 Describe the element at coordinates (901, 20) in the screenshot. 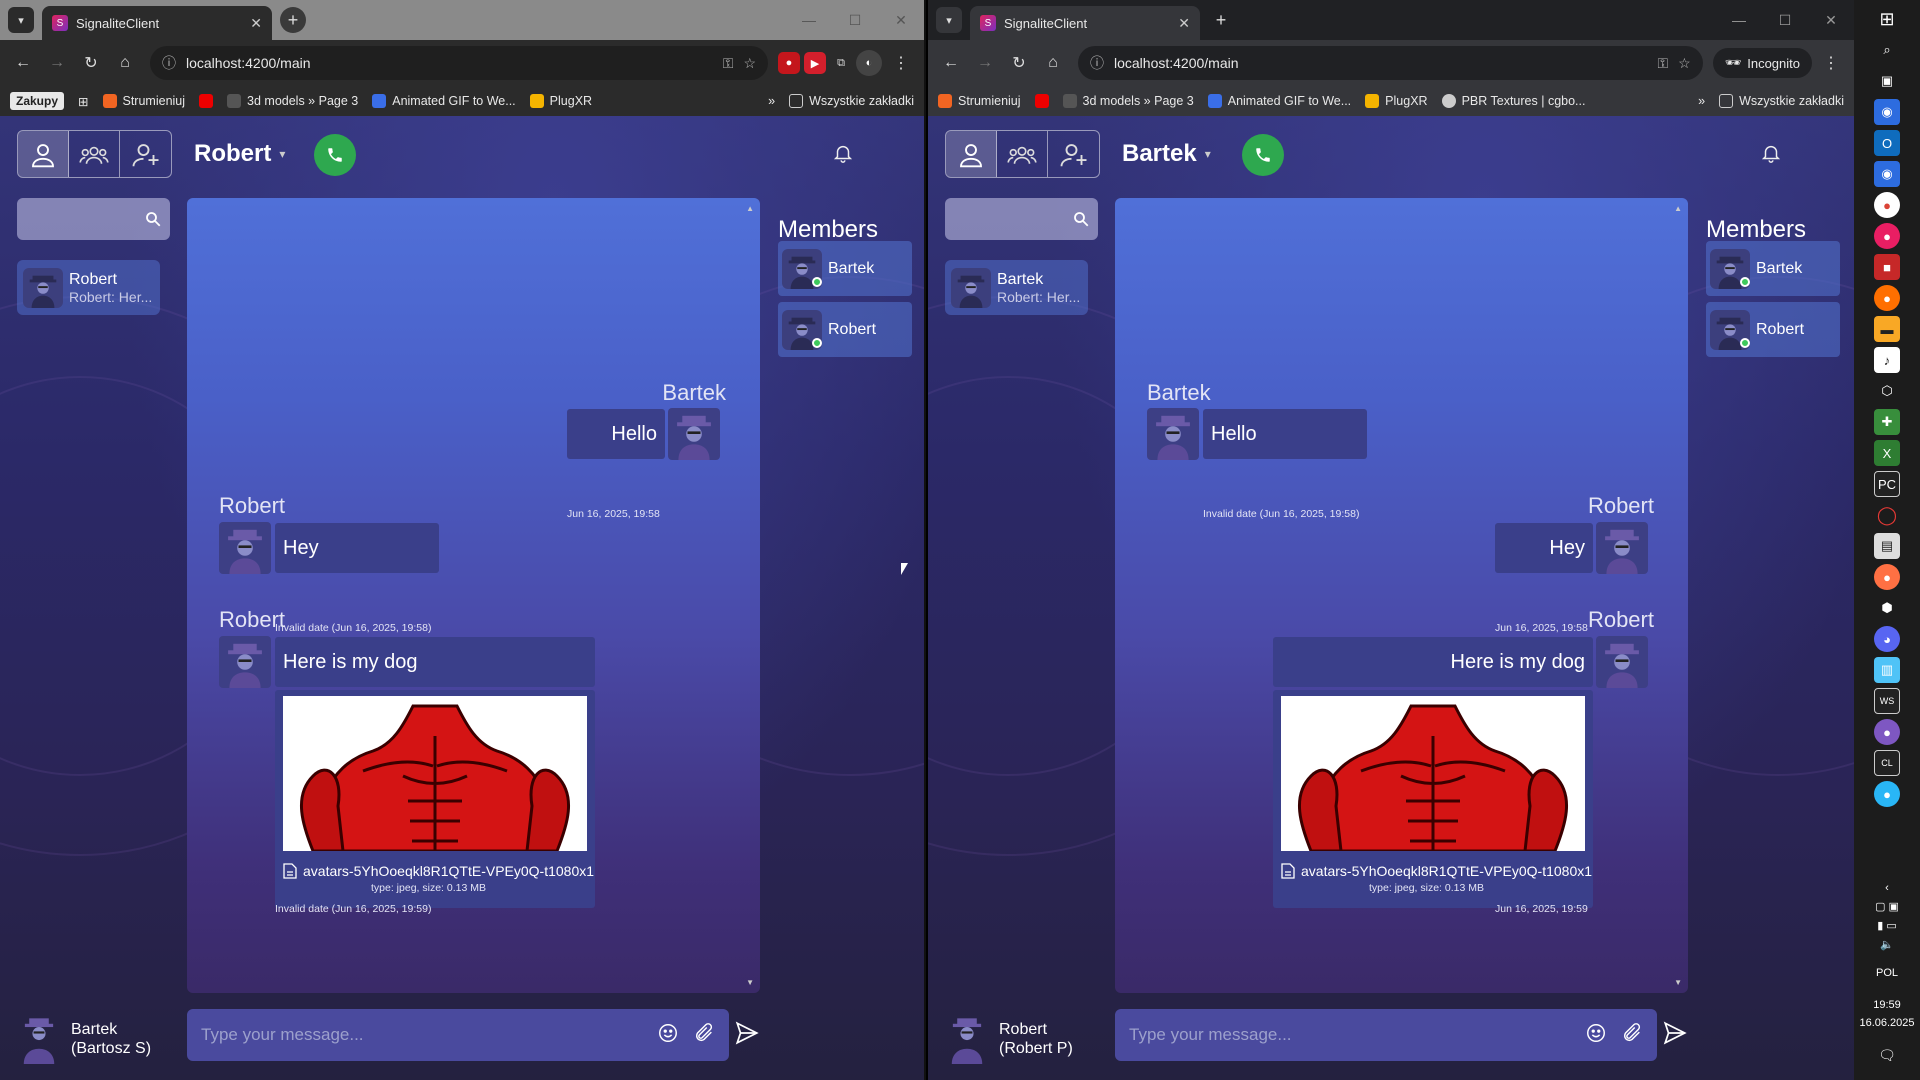

I see `close-window-button: ✕` at that location.